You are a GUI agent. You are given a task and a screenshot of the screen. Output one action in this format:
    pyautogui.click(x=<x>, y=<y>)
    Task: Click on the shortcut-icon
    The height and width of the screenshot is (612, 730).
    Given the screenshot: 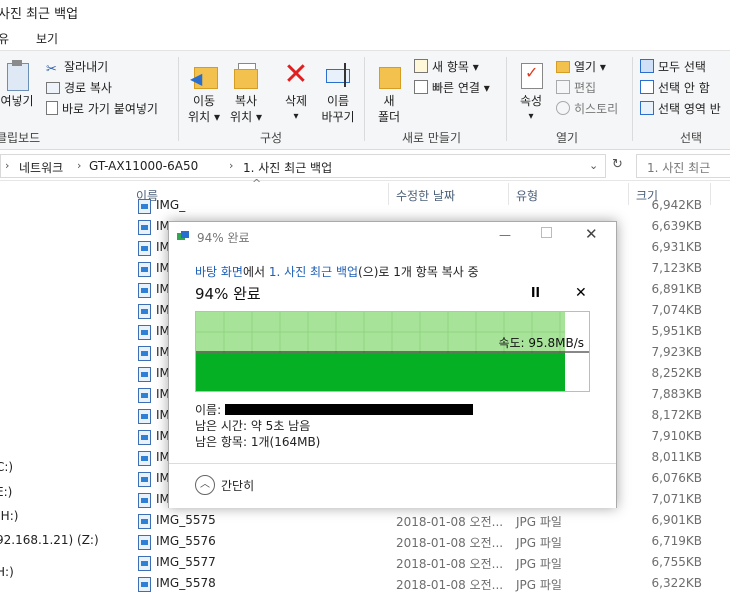 What is the action you would take?
    pyautogui.click(x=52, y=108)
    